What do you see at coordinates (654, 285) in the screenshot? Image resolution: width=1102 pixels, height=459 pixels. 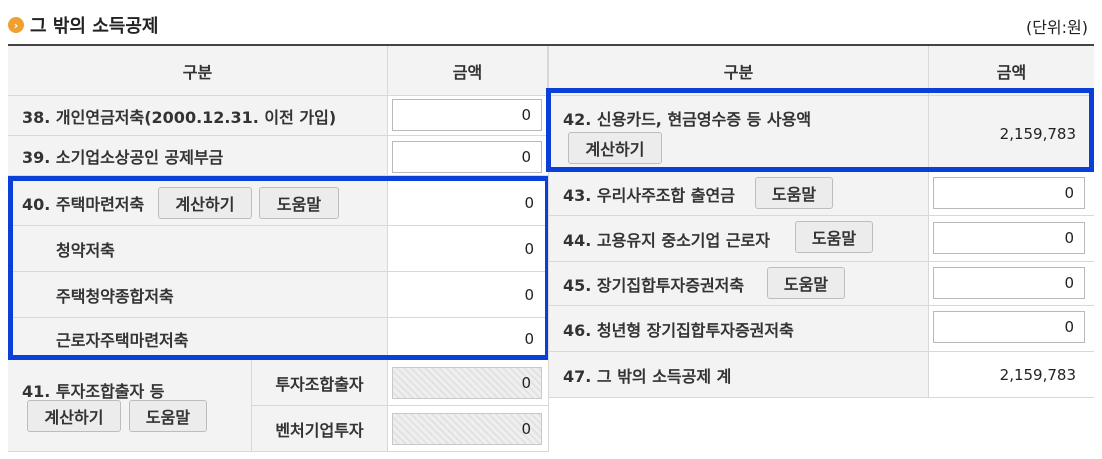 I see `row45-label-text: 45. 장기집합투자증권저축` at bounding box center [654, 285].